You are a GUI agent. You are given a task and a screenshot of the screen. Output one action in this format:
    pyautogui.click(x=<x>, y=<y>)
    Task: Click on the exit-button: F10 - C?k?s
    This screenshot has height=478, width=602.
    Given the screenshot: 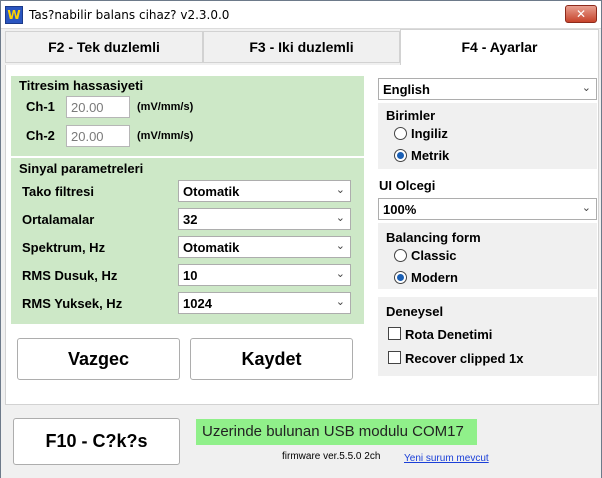 What is the action you would take?
    pyautogui.click(x=96, y=441)
    